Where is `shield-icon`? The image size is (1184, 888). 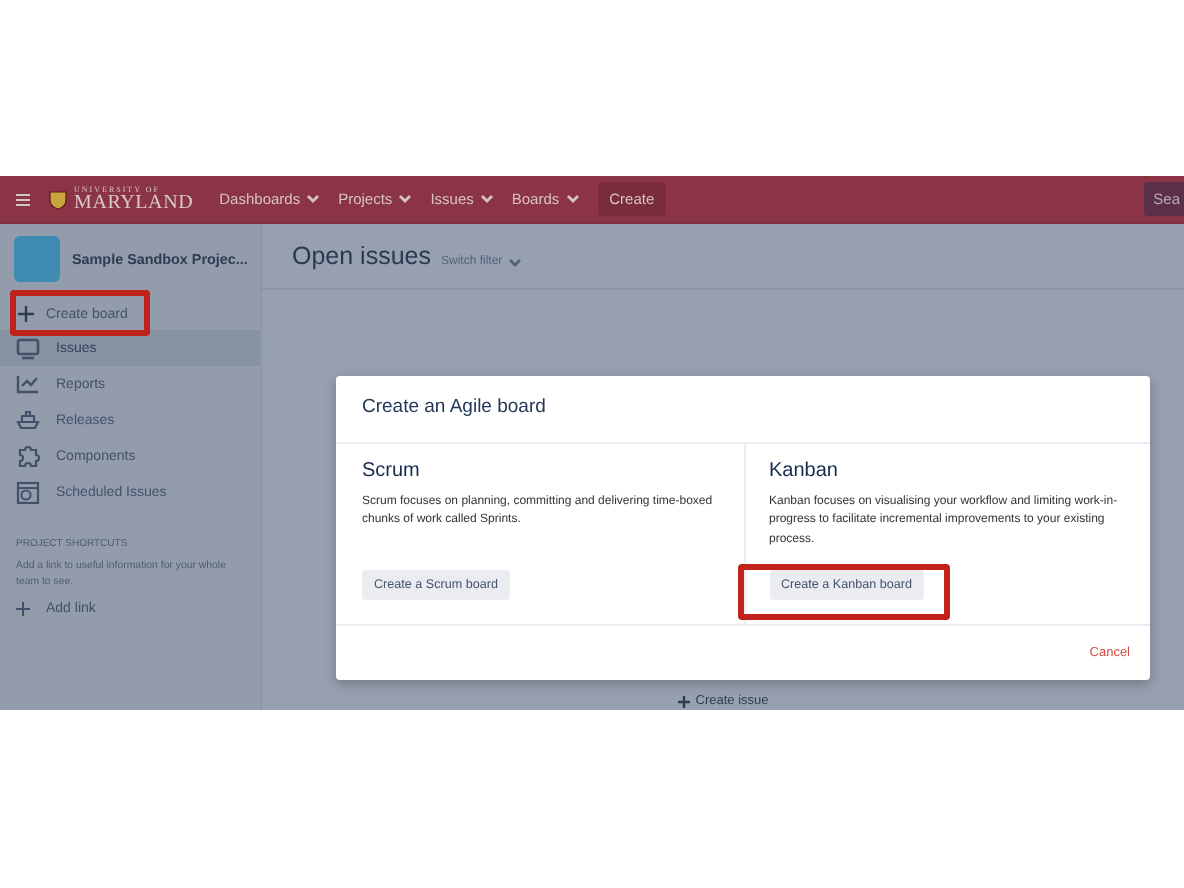 shield-icon is located at coordinates (58, 199).